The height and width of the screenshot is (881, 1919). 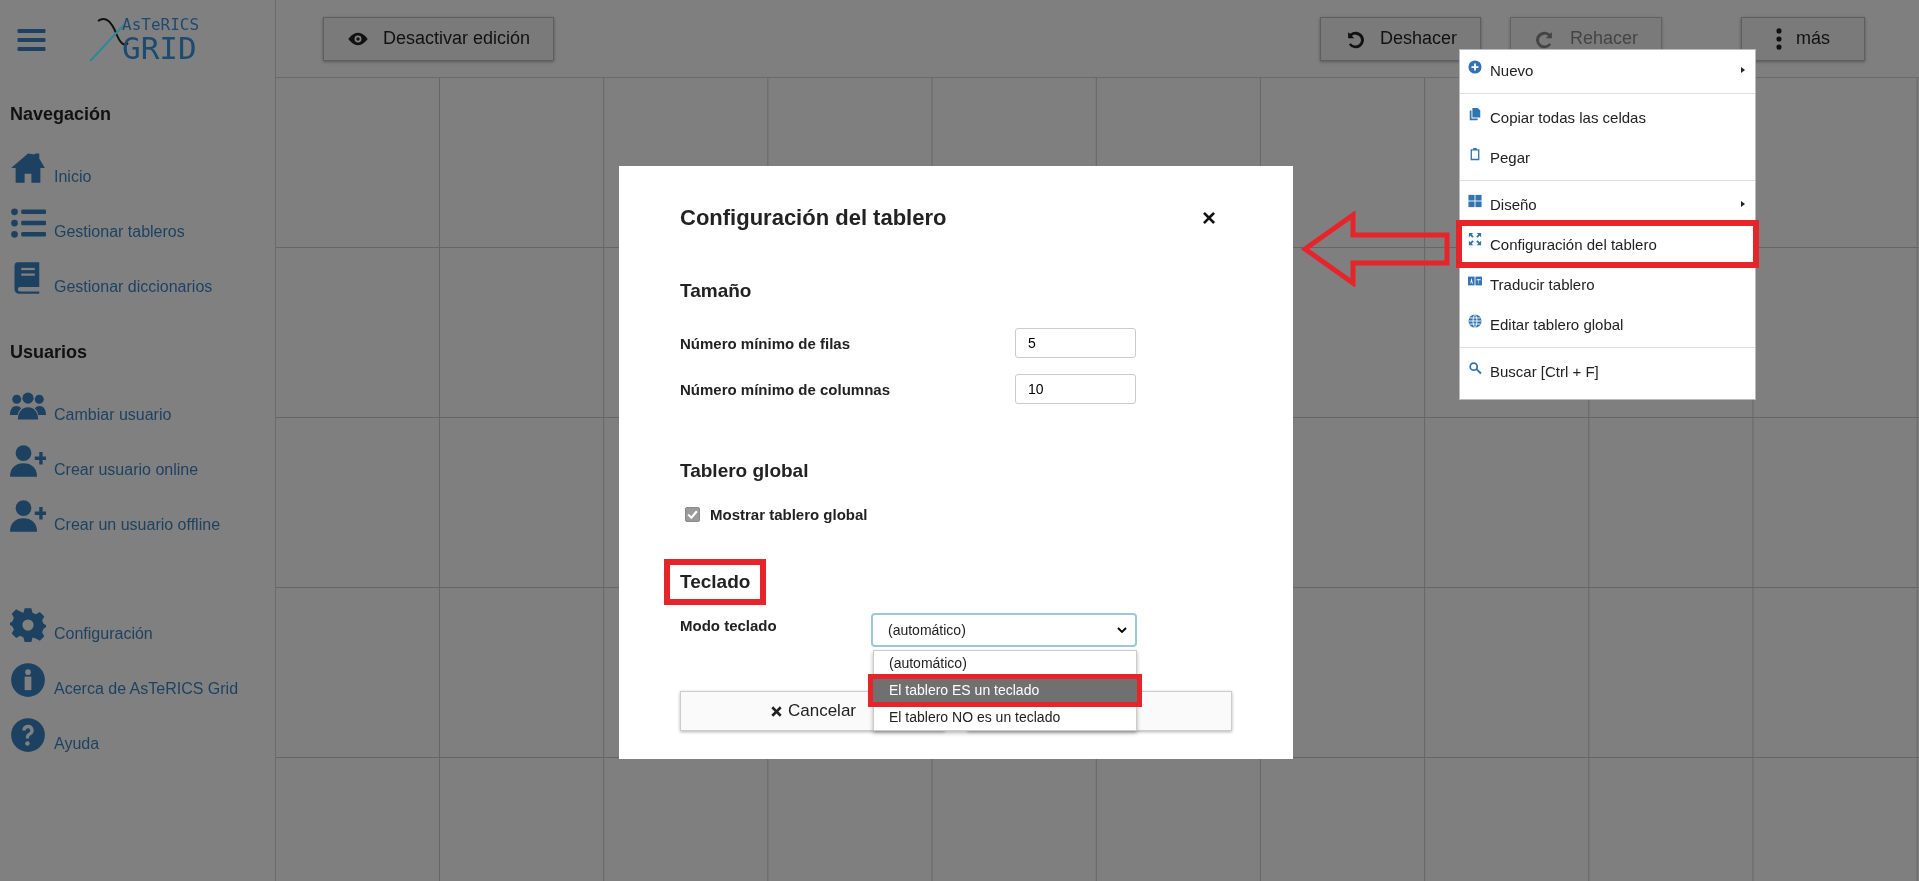 What do you see at coordinates (1779, 38) in the screenshot?
I see `dots-icon` at bounding box center [1779, 38].